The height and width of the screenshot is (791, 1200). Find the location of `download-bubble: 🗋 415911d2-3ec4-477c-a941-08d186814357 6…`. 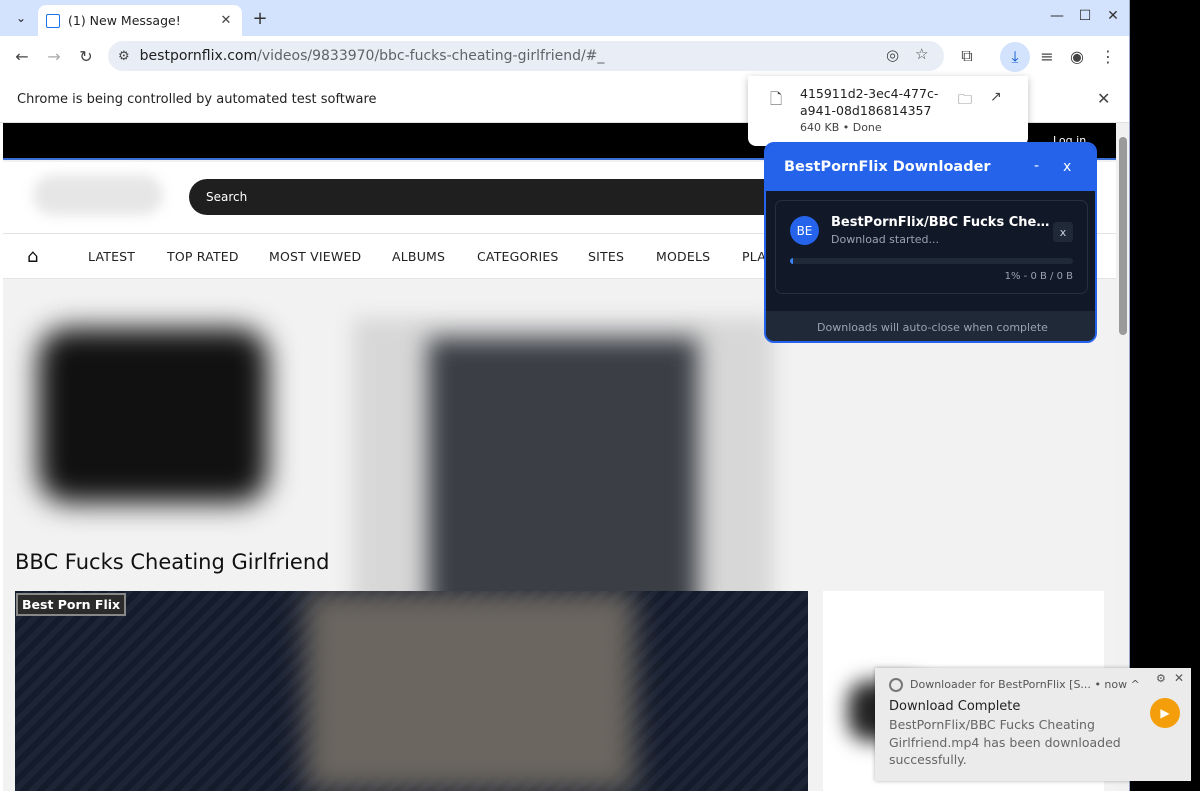

download-bubble: 🗋 415911d2-3ec4-477c-a941-08d186814357 6… is located at coordinates (888, 111).